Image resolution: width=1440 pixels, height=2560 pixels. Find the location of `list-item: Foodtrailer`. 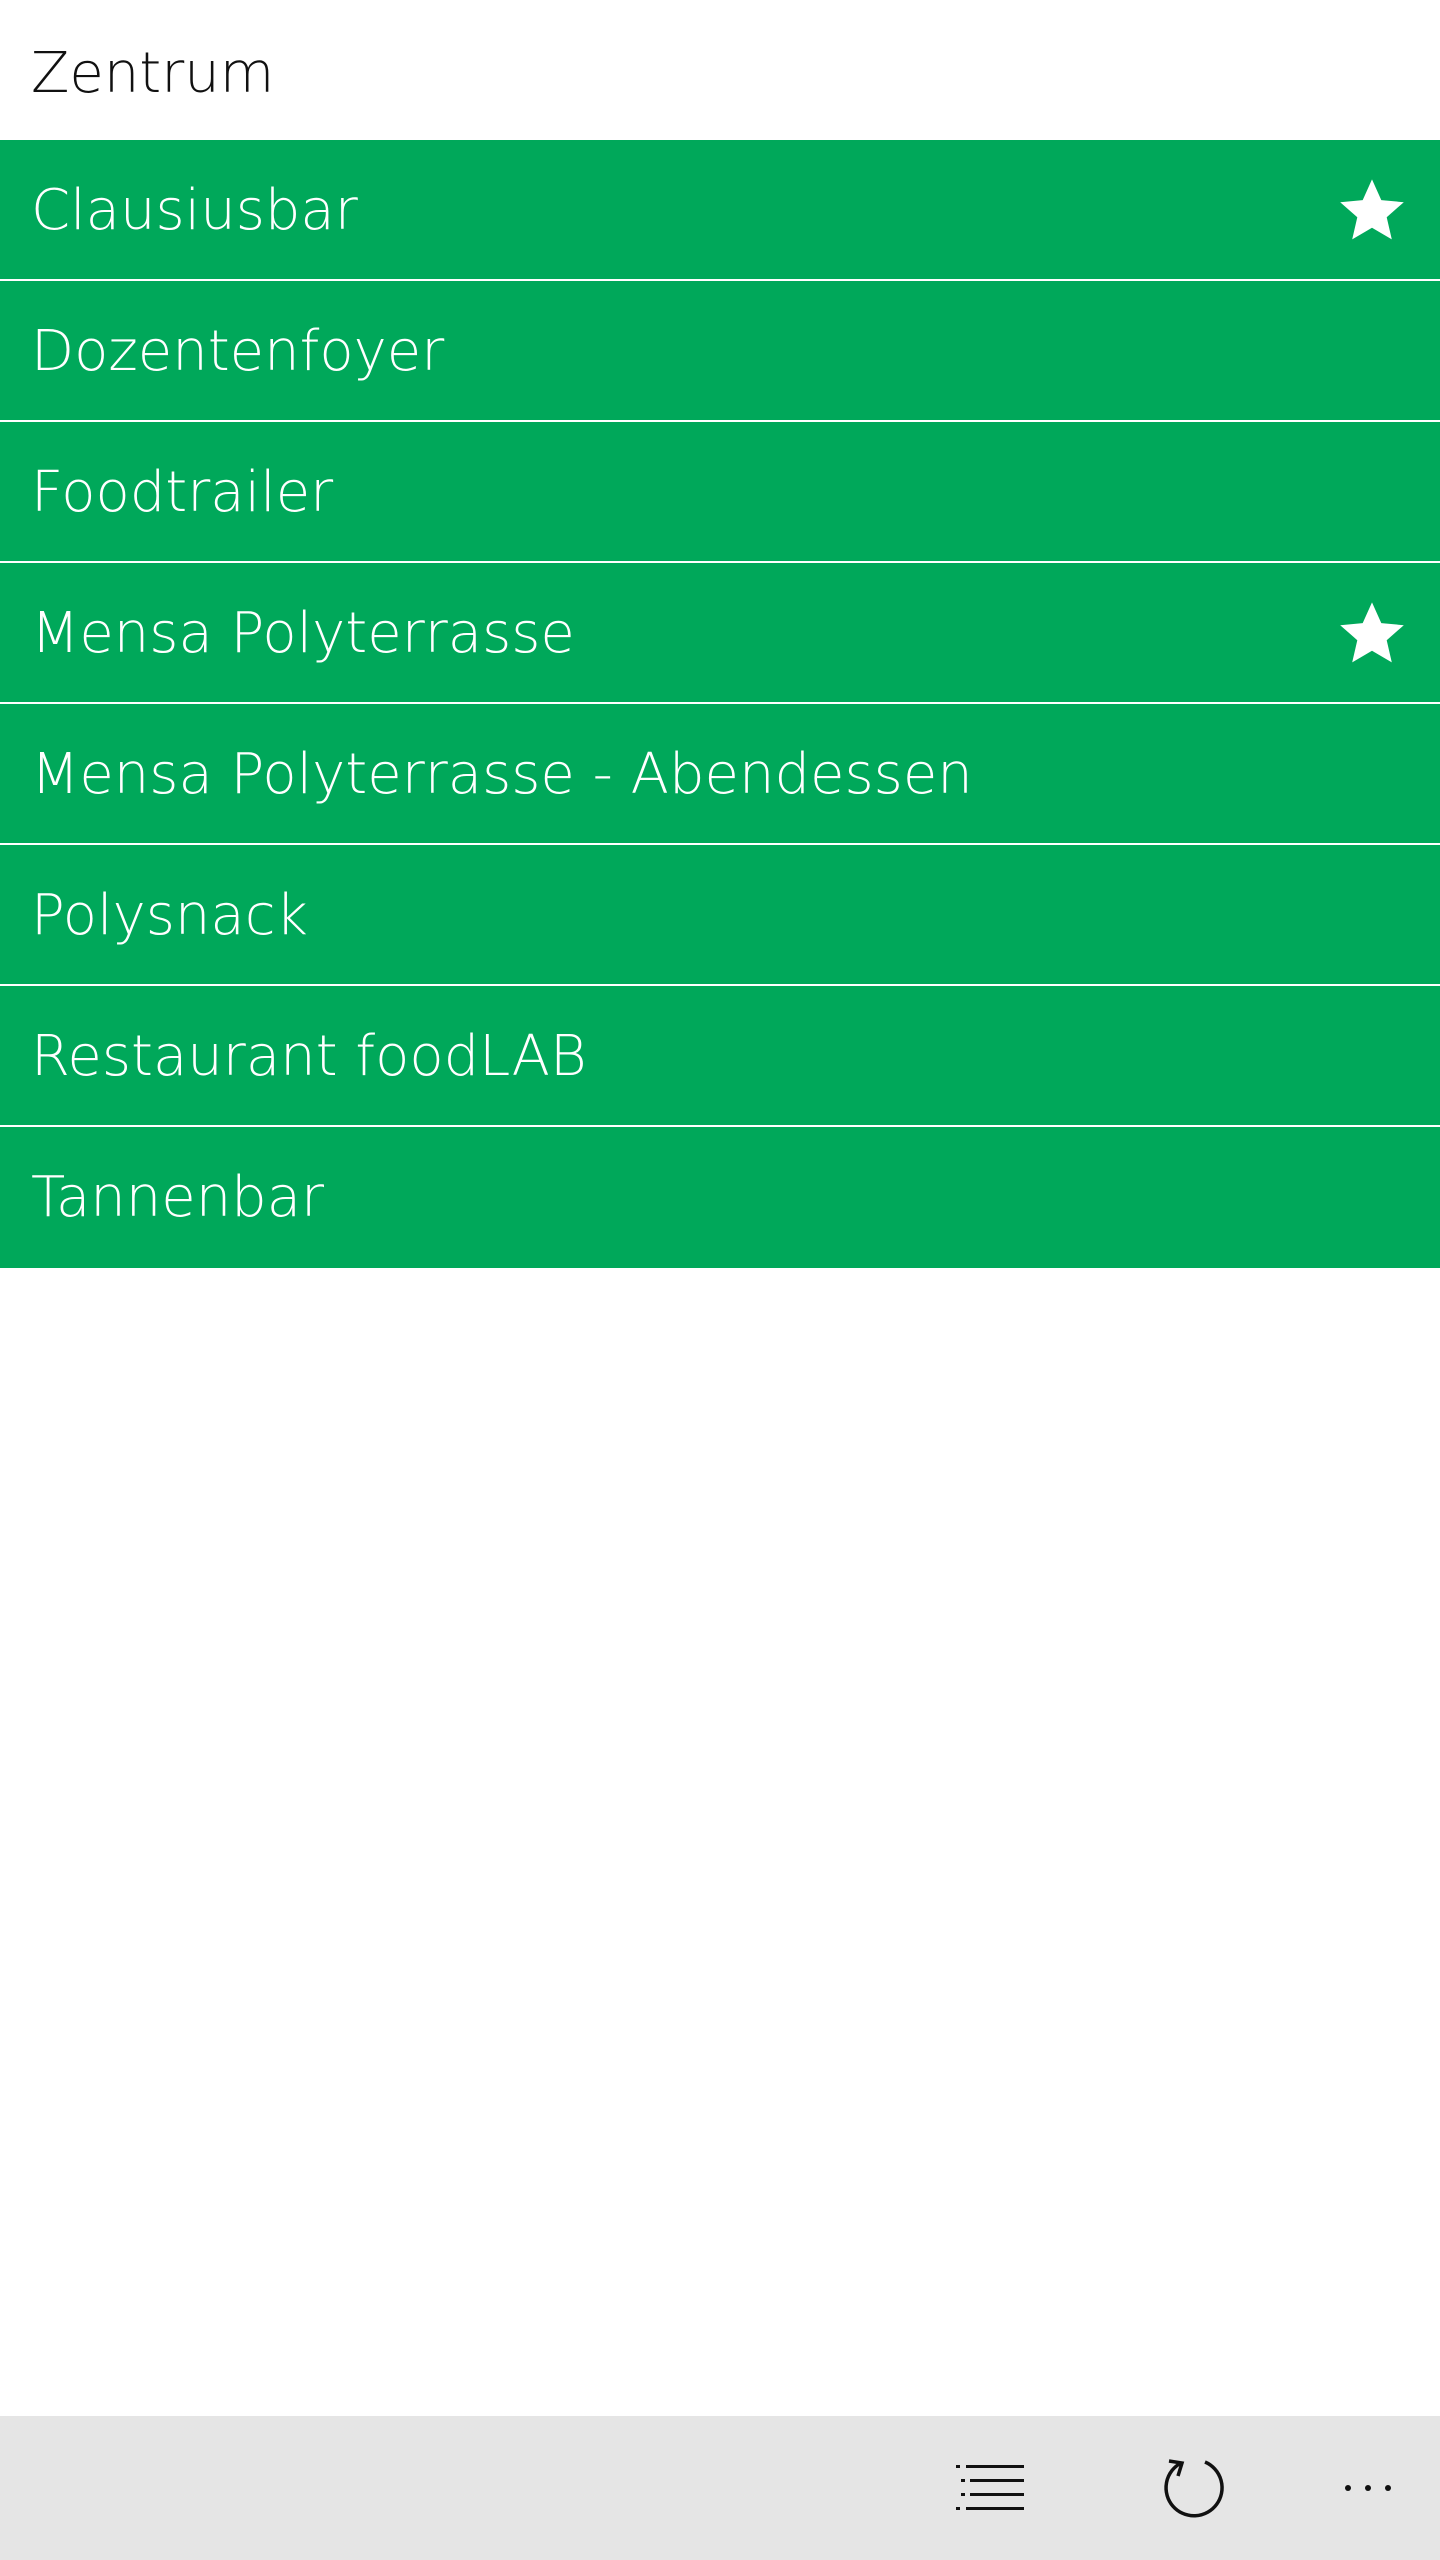

list-item: Foodtrailer is located at coordinates (720, 492).